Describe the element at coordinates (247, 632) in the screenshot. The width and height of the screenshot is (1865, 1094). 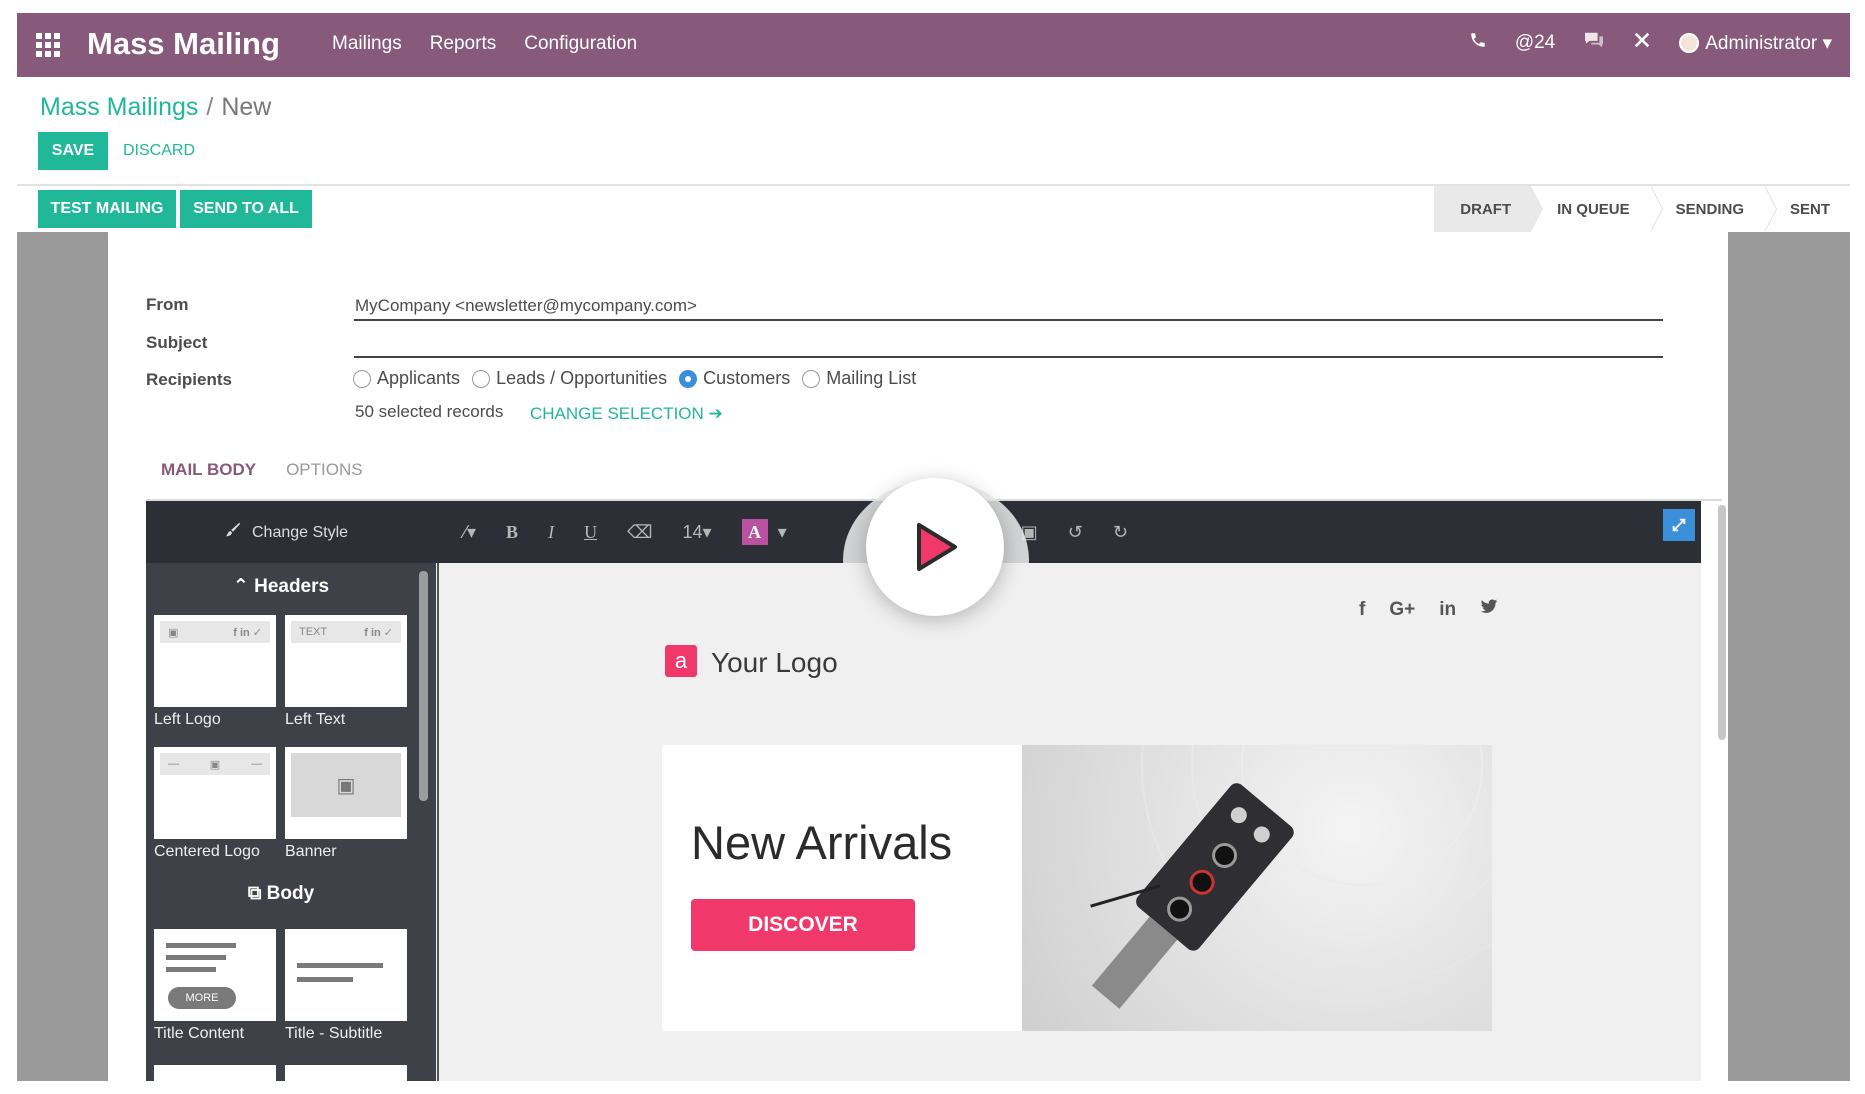
I see `social-icons: f in ✓` at that location.